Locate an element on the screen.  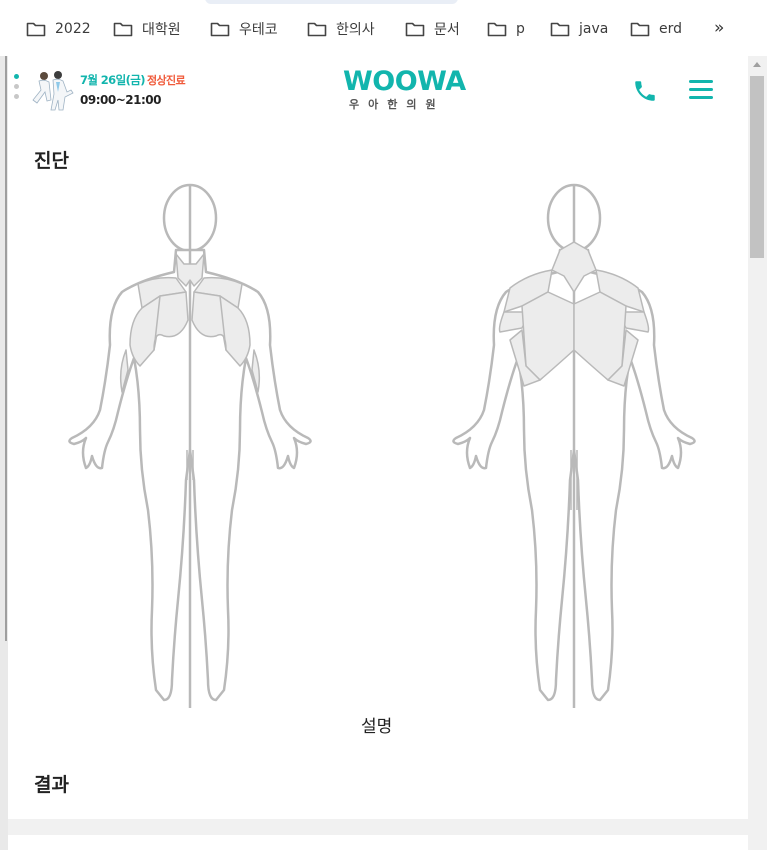
bookmark-documents: 문서 is located at coordinates (432, 29).